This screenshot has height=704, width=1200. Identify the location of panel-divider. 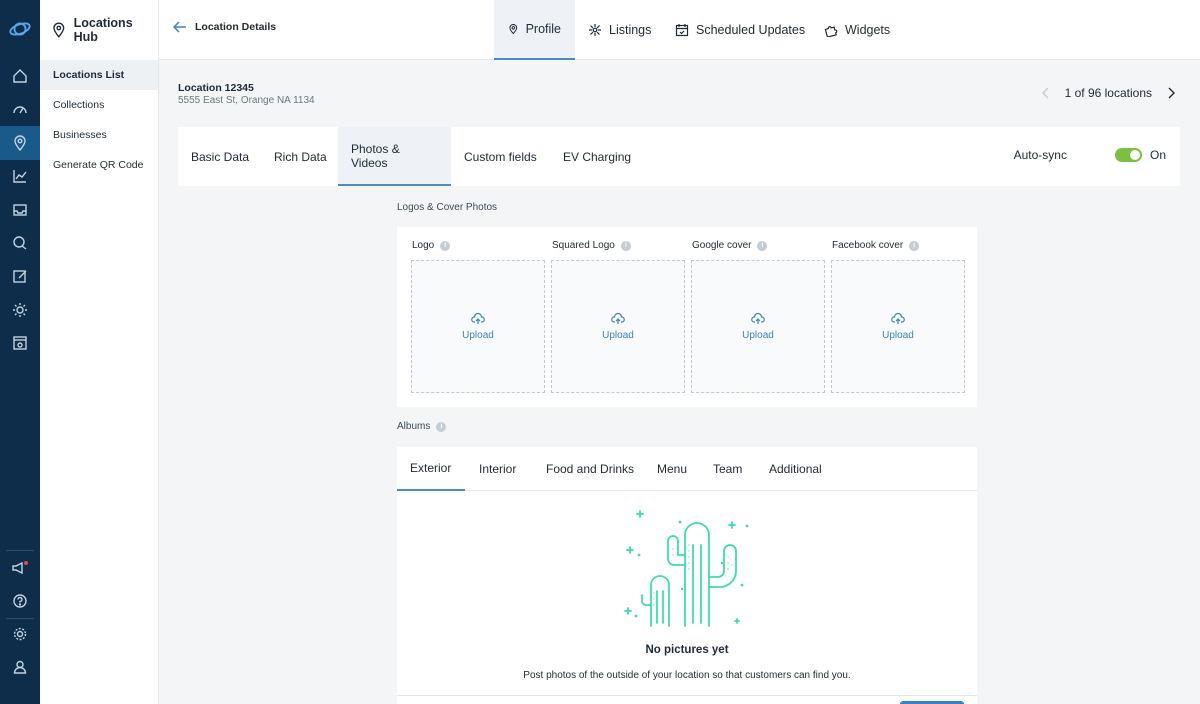
(687, 695).